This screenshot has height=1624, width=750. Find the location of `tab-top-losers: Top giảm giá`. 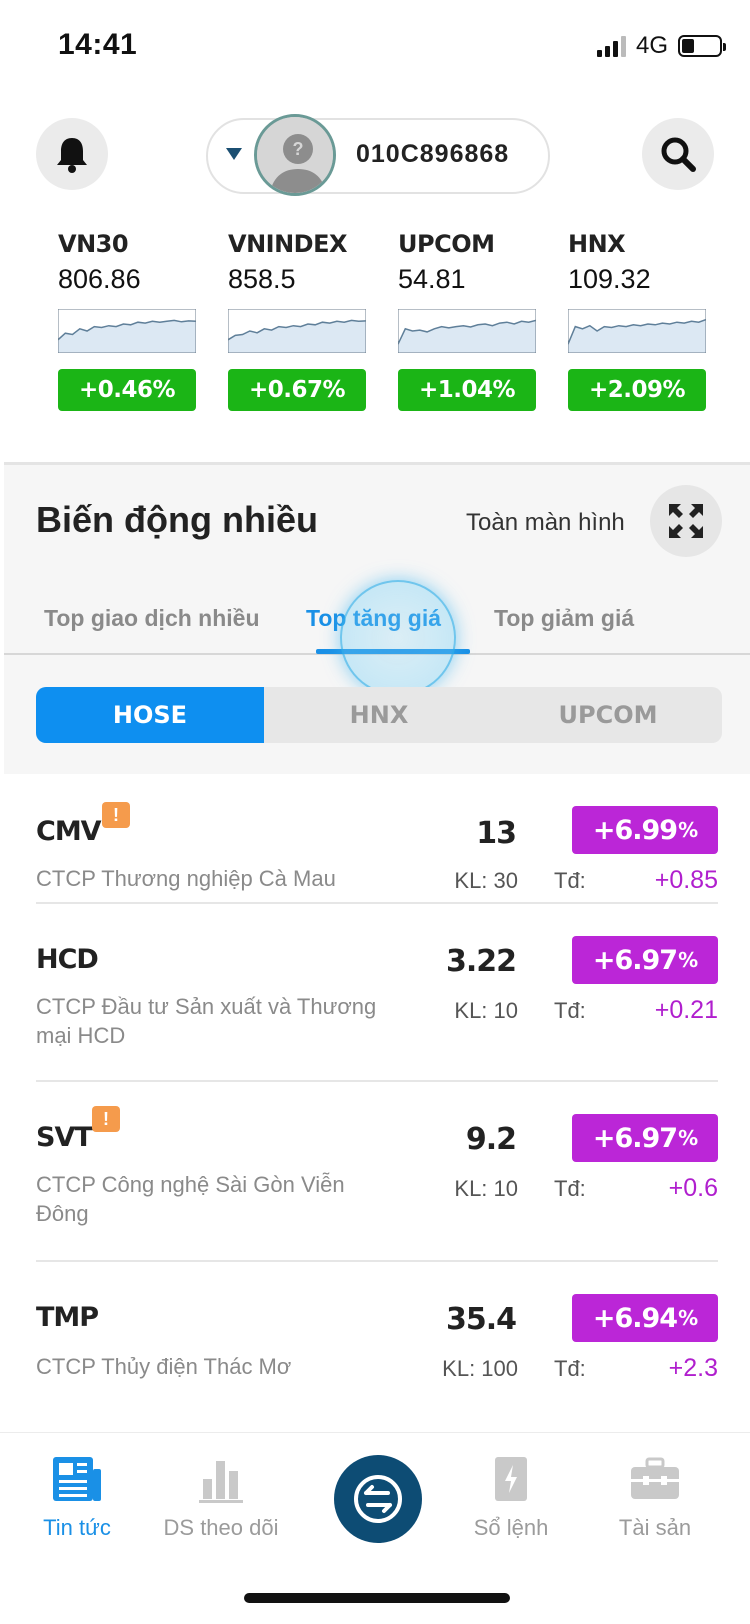

tab-top-losers: Top giảm giá is located at coordinates (564, 618).